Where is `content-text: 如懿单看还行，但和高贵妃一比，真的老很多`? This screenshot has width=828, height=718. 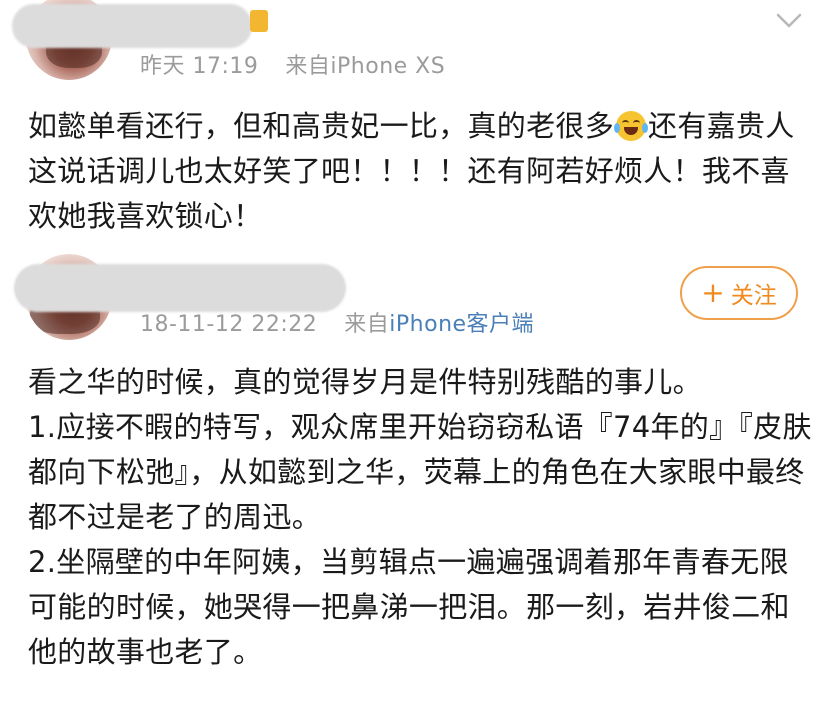 content-text: 如懿单看还行，但和高贵妃一比，真的老很多 is located at coordinates (321, 126).